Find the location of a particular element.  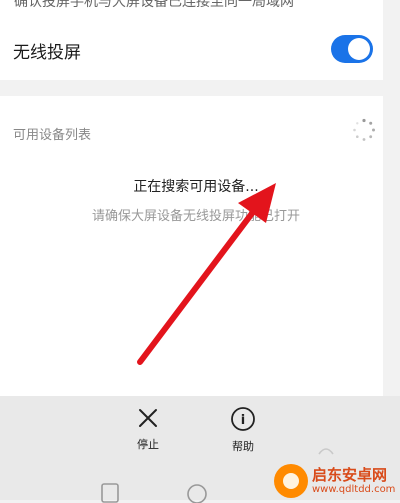

watermark-logo: 启东安卓网 www.qdltdd.com is located at coordinates (336, 481).